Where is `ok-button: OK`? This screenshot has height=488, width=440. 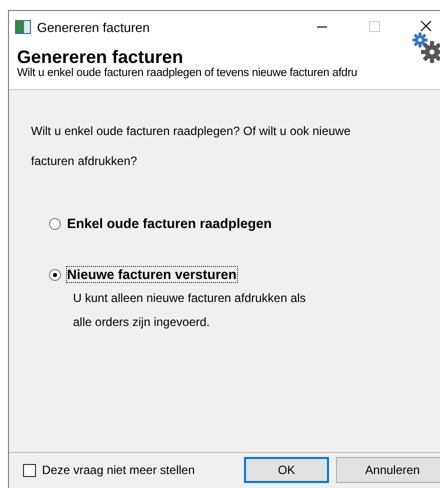
ok-button: OK is located at coordinates (286, 470).